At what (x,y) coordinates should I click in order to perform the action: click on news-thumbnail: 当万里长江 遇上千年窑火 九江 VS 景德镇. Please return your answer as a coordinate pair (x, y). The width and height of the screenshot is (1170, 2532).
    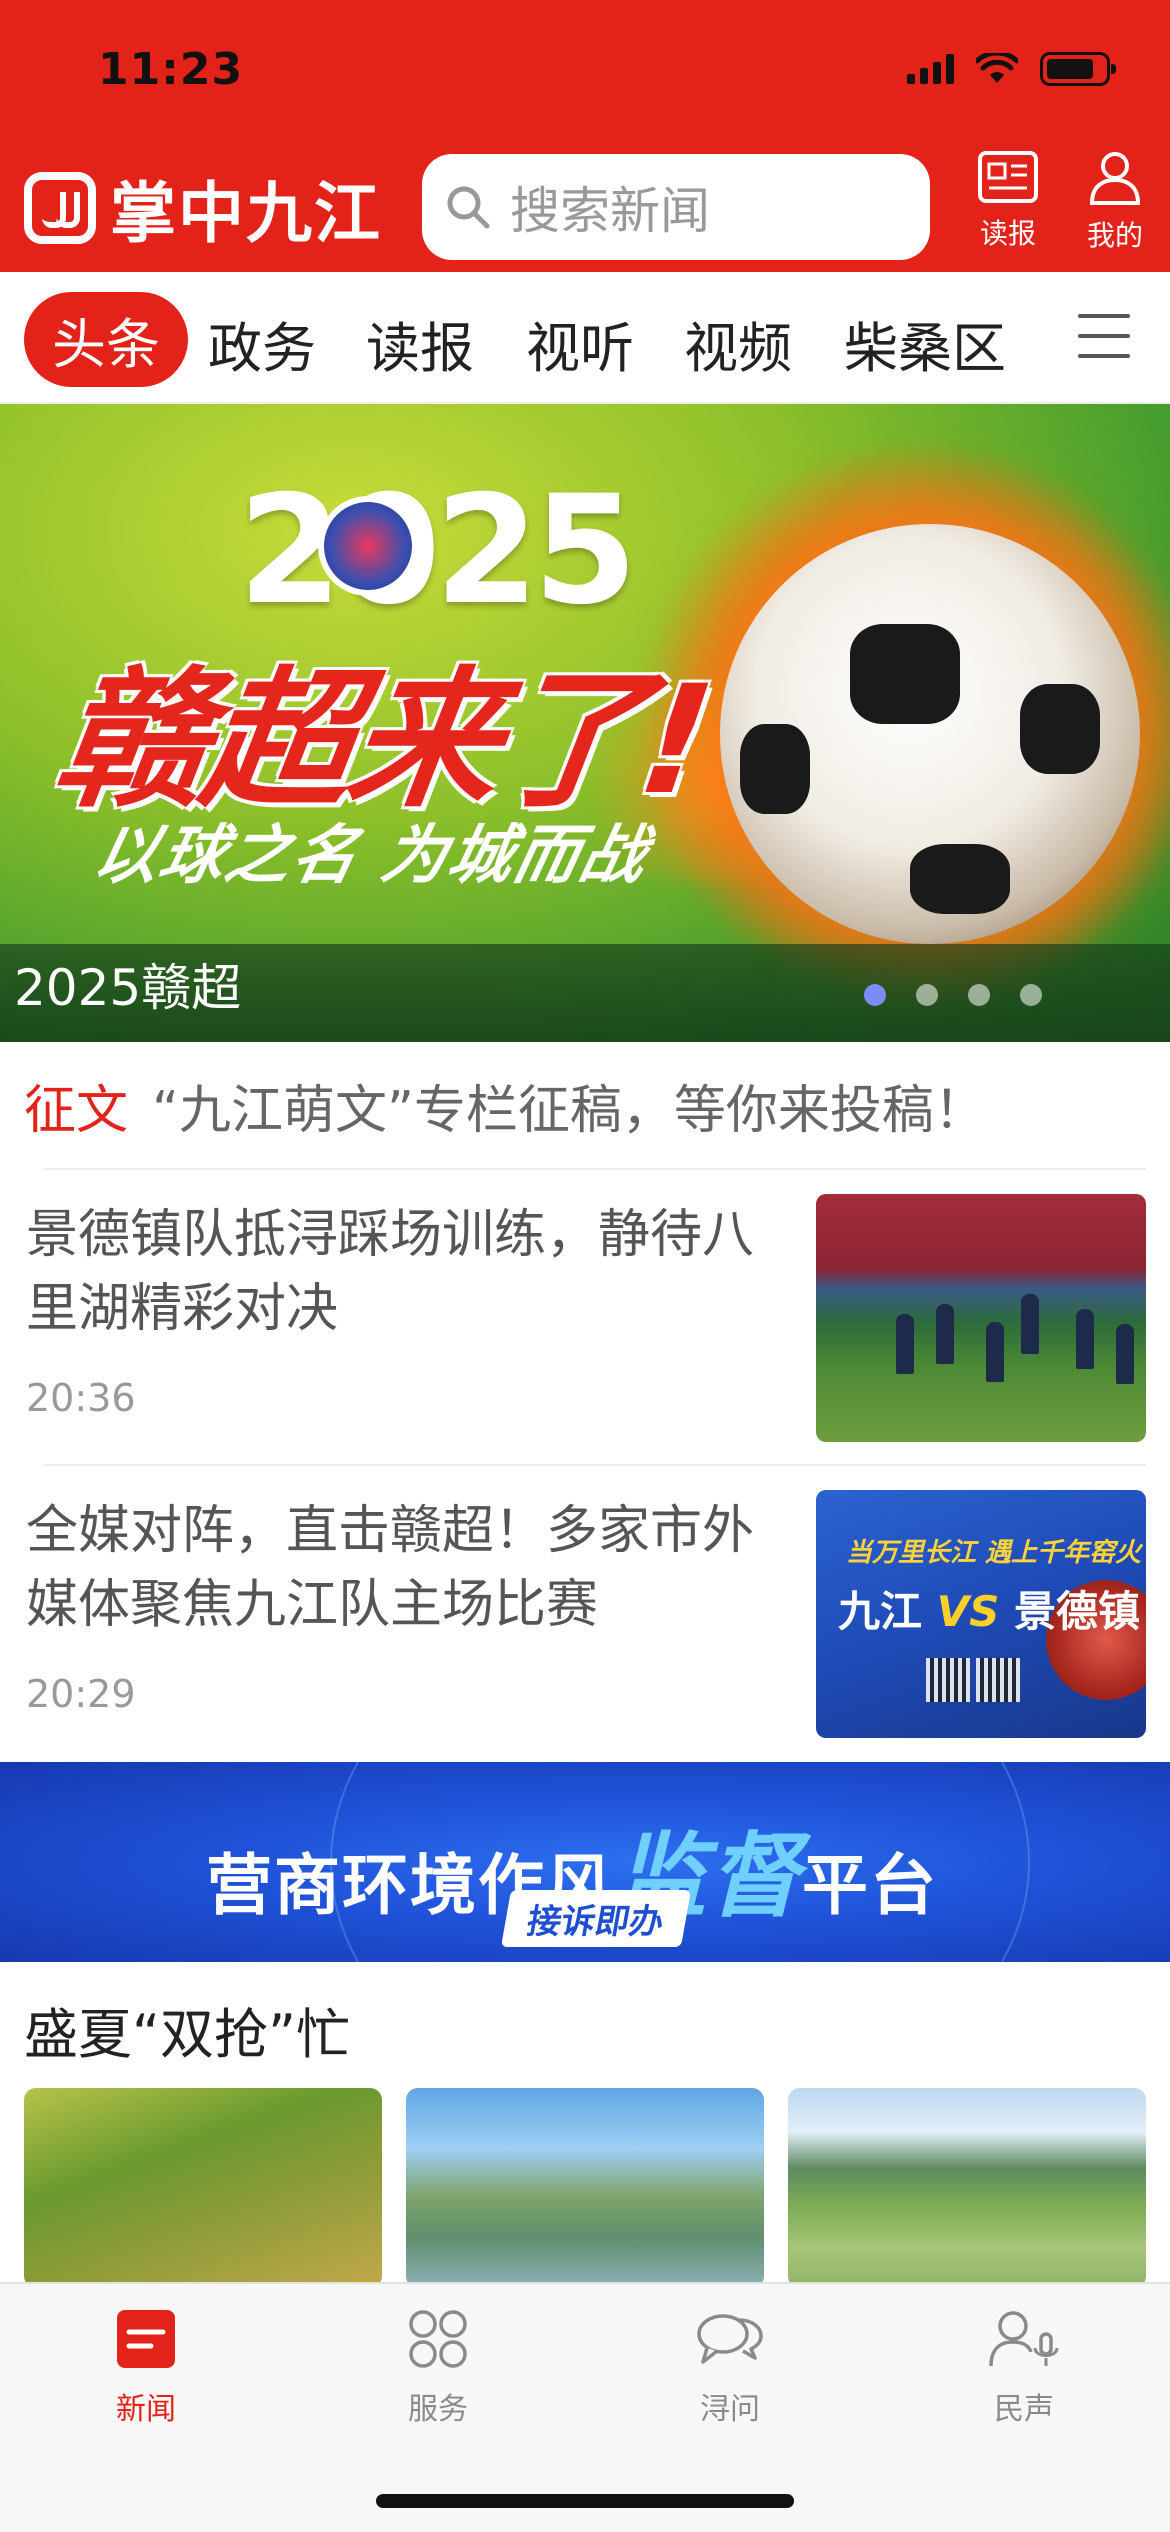
    Looking at the image, I should click on (981, 1614).